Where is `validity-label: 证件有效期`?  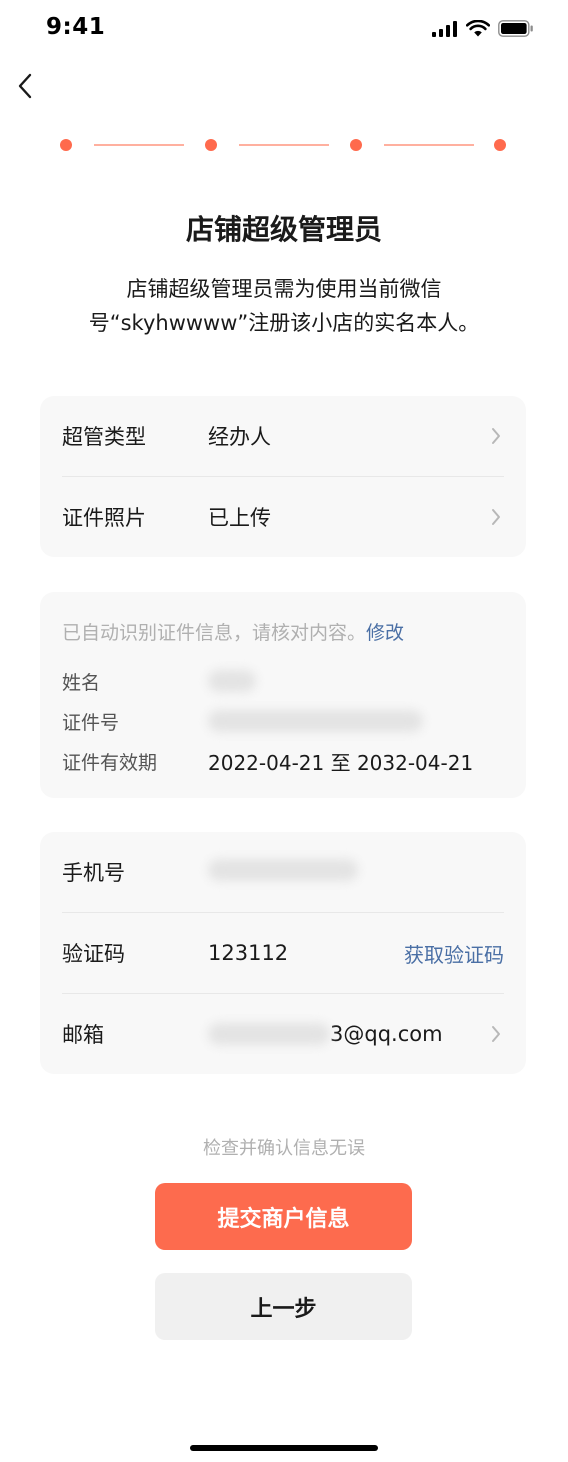
validity-label: 证件有效期 is located at coordinates (110, 762).